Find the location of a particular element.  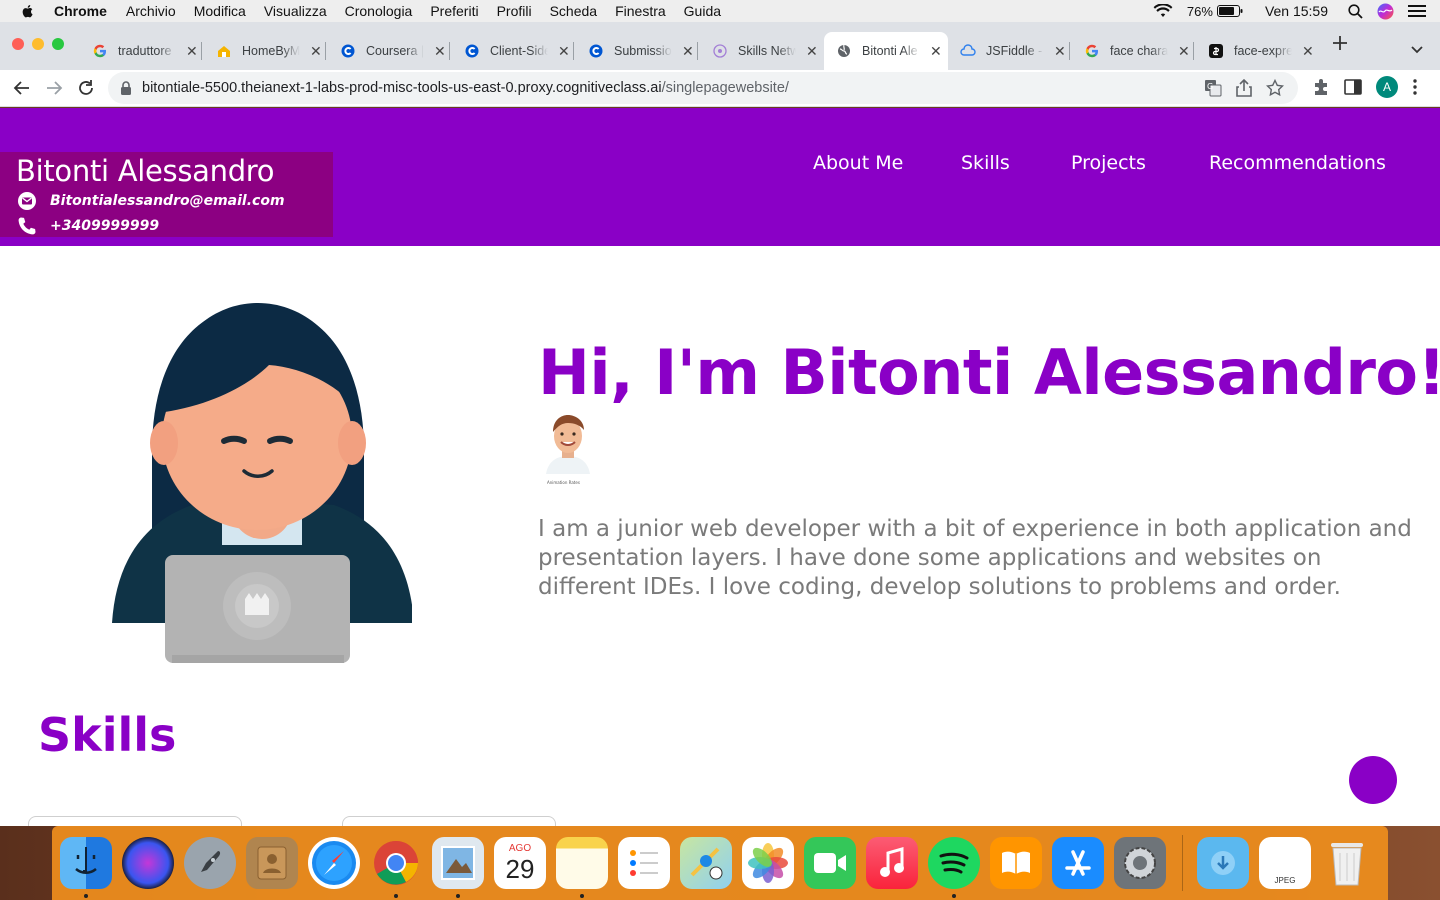

window-controls is located at coordinates (38, 44).